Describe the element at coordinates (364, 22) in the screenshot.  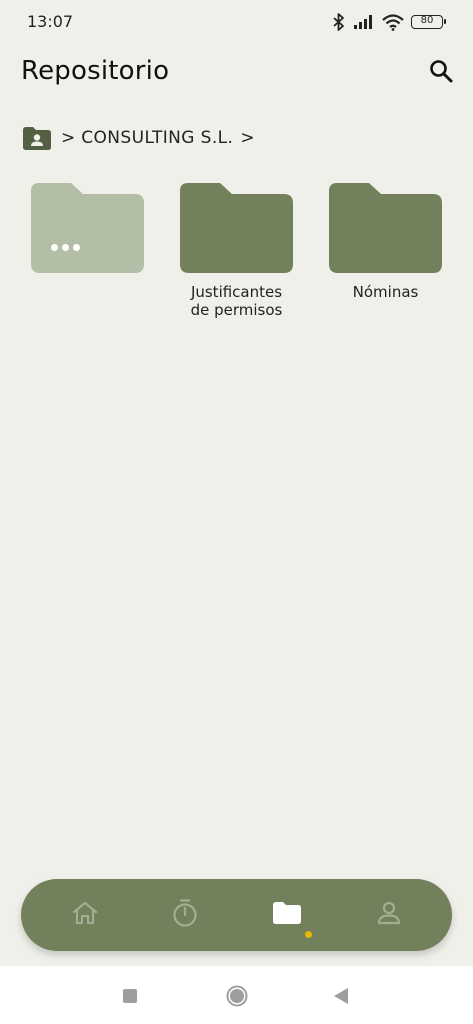
I see `signal-icon` at that location.